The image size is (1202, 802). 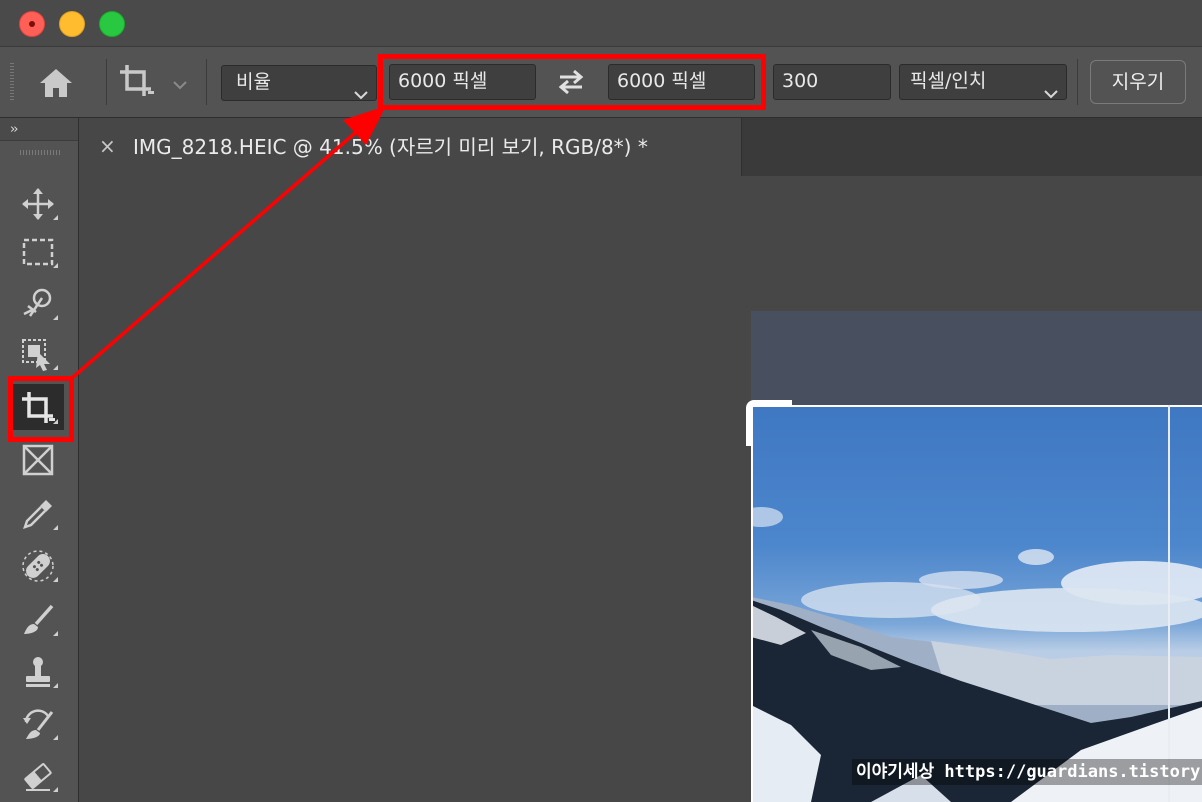 I want to click on artboard-tool, so click(x=38, y=353).